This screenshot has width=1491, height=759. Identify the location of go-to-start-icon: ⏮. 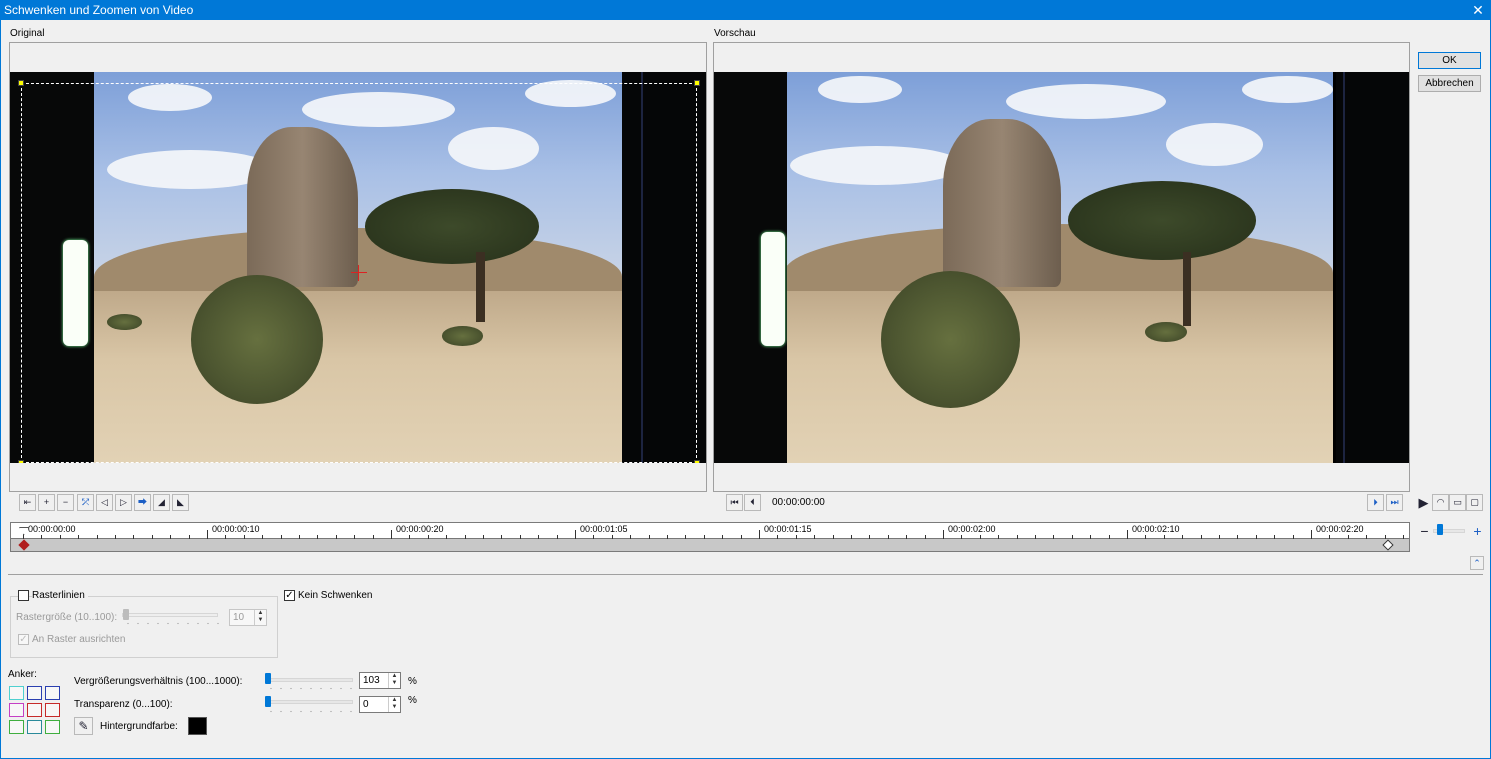
(734, 502).